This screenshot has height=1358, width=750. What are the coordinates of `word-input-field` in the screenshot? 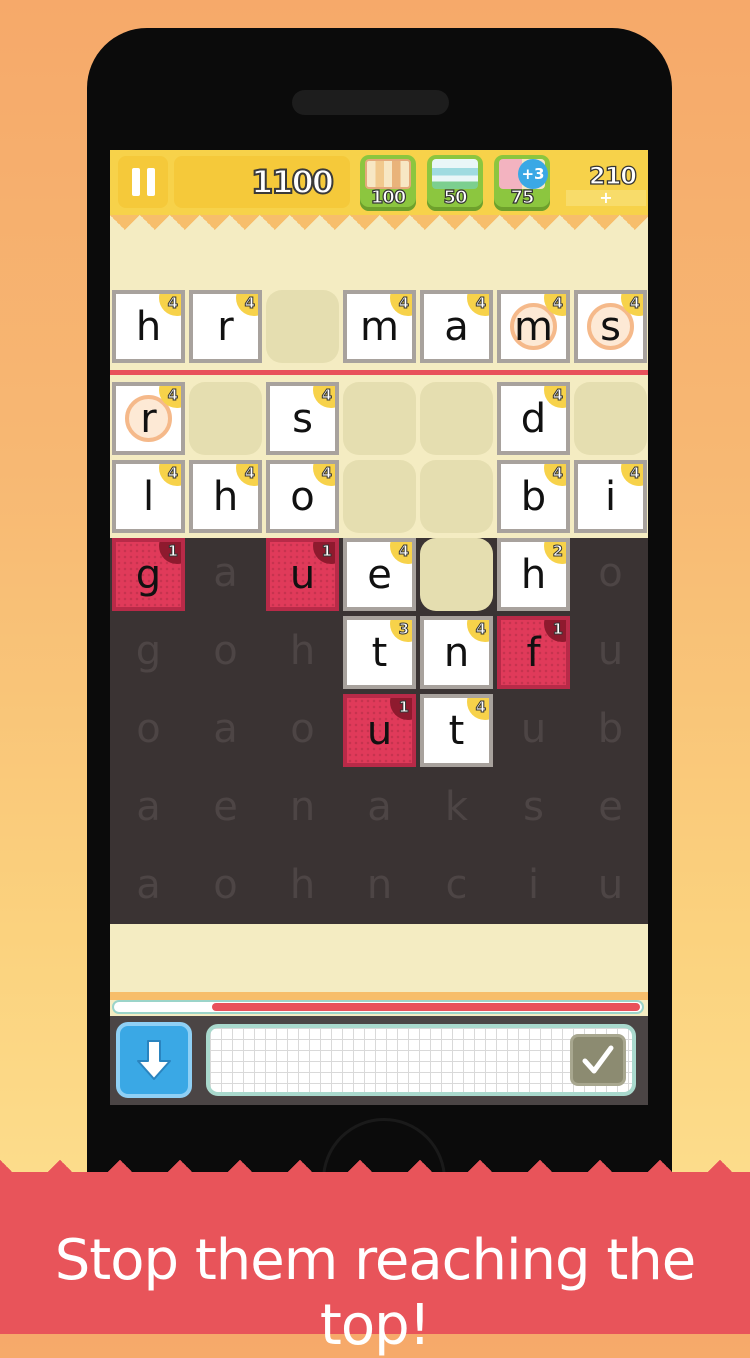 It's located at (421, 1060).